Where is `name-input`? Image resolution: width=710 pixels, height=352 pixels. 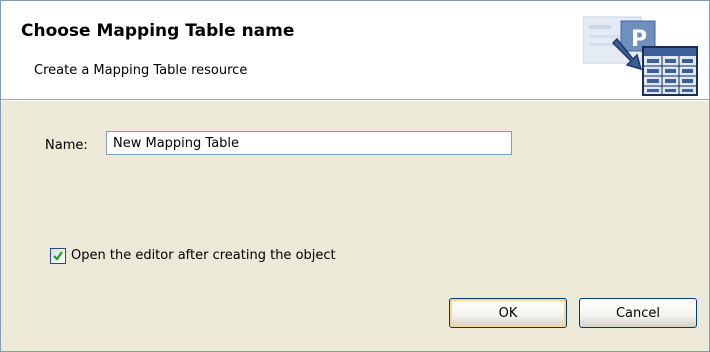 name-input is located at coordinates (309, 143).